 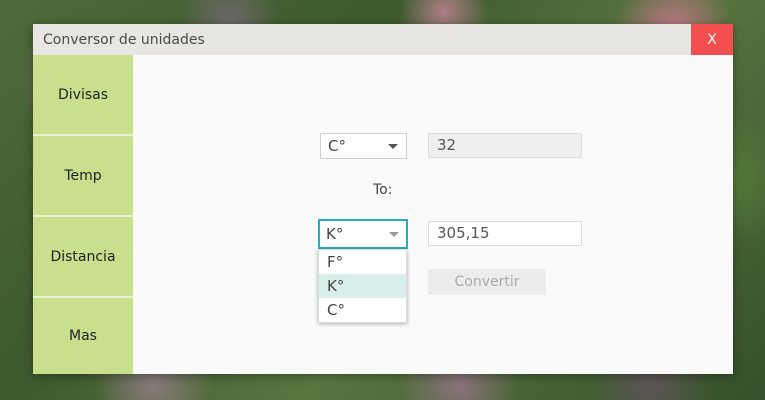 I want to click on from-unit-value: C°, so click(x=337, y=146).